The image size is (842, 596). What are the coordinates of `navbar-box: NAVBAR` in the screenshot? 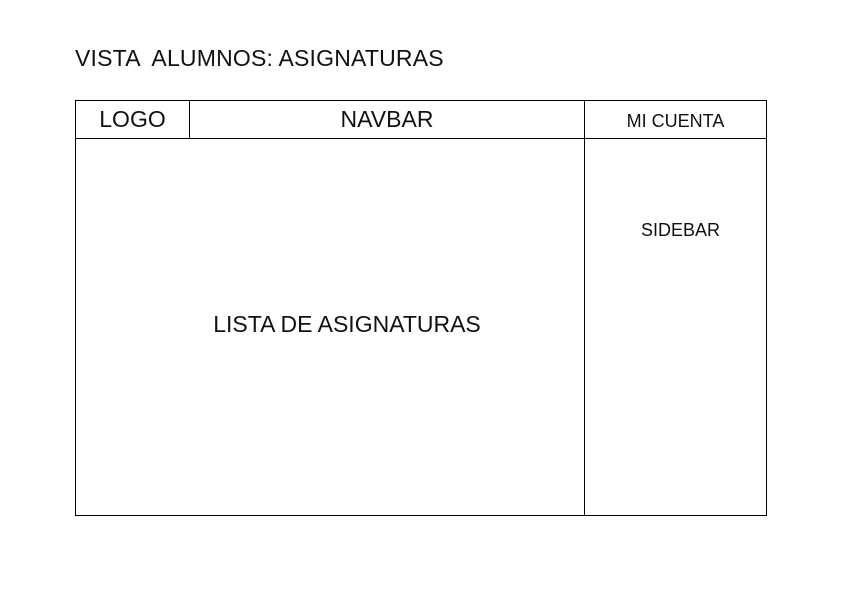 It's located at (387, 120).